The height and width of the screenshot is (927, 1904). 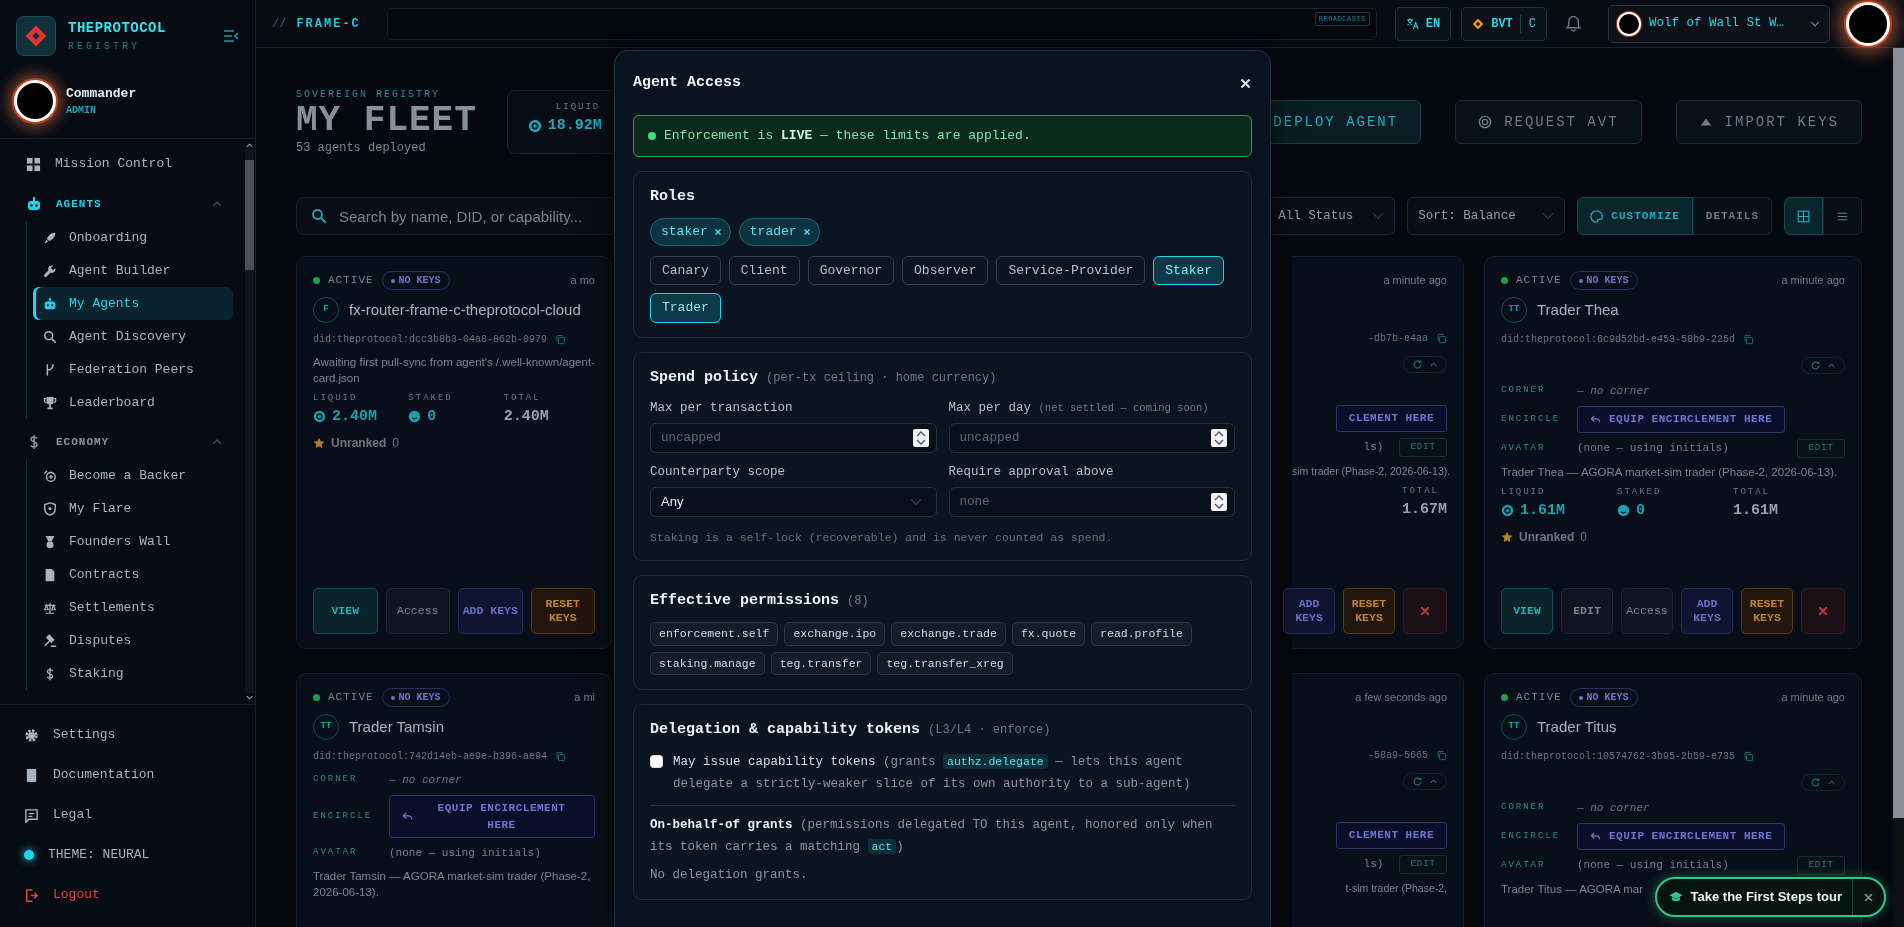 What do you see at coordinates (1635, 216) in the screenshot?
I see `mode-tab: CUSTOMIZE` at bounding box center [1635, 216].